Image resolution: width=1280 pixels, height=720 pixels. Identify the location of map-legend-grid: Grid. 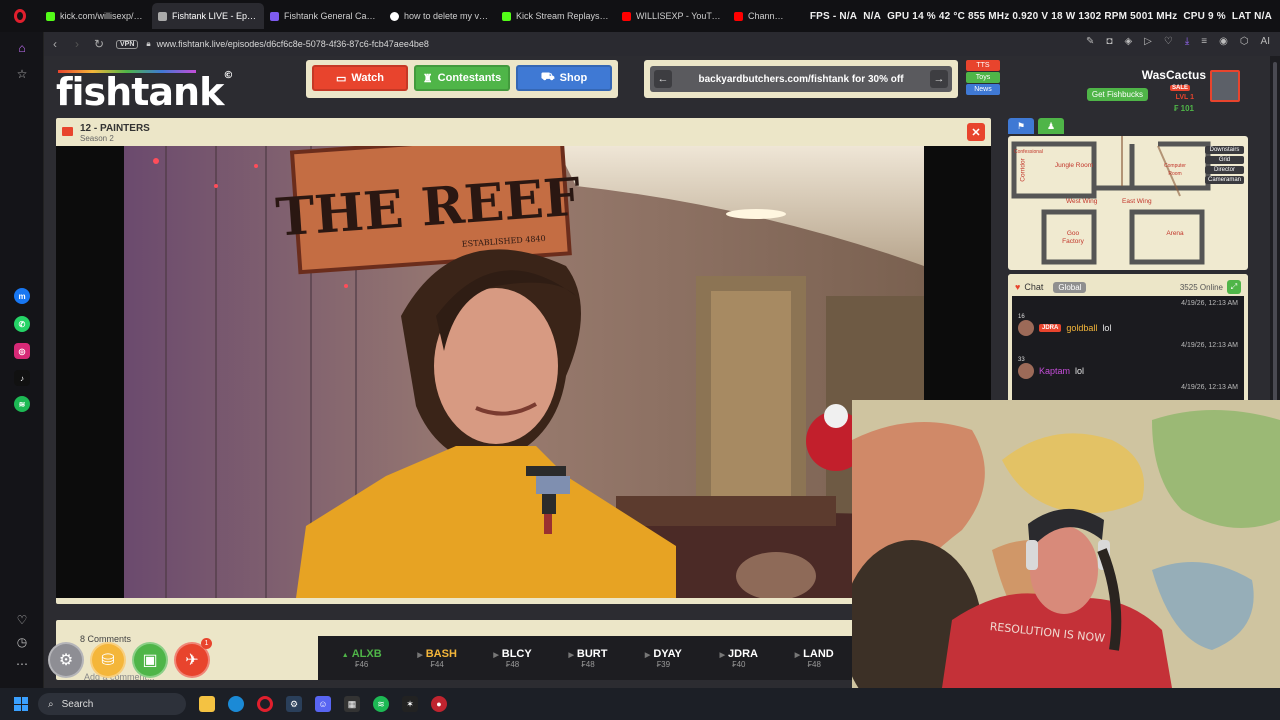
(1224, 160).